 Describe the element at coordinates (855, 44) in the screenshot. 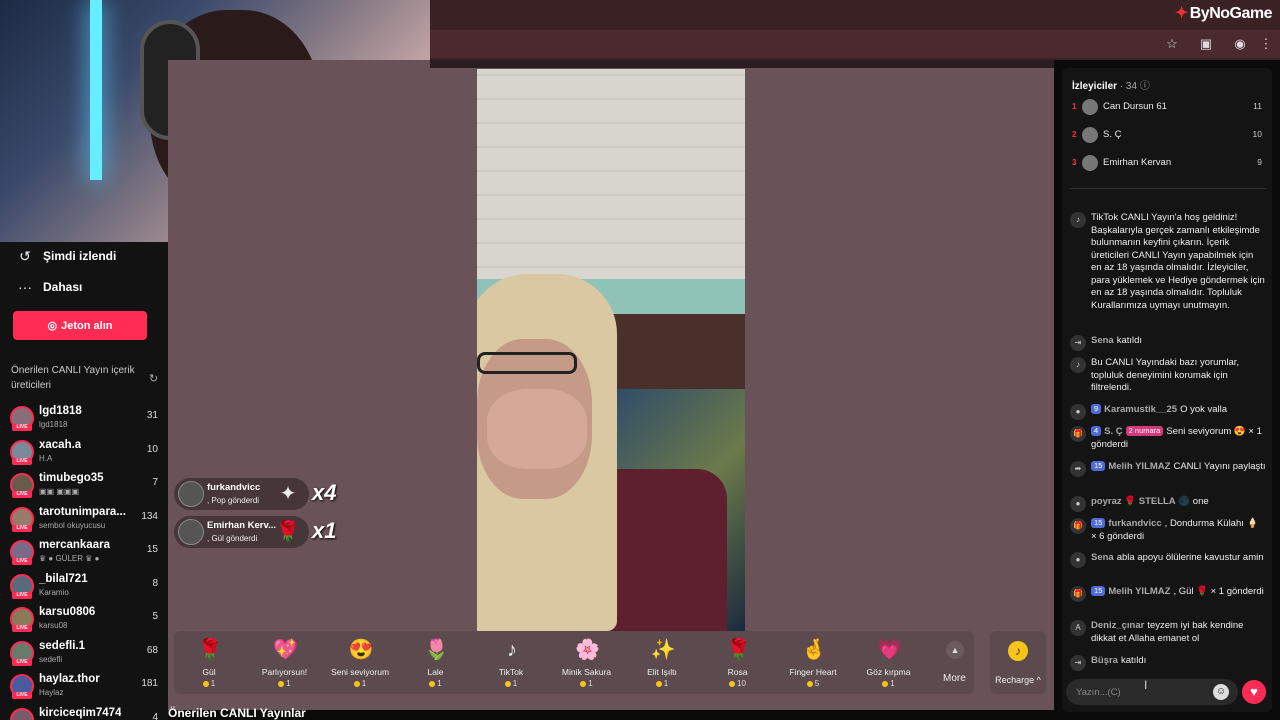

I see `address-bar` at that location.